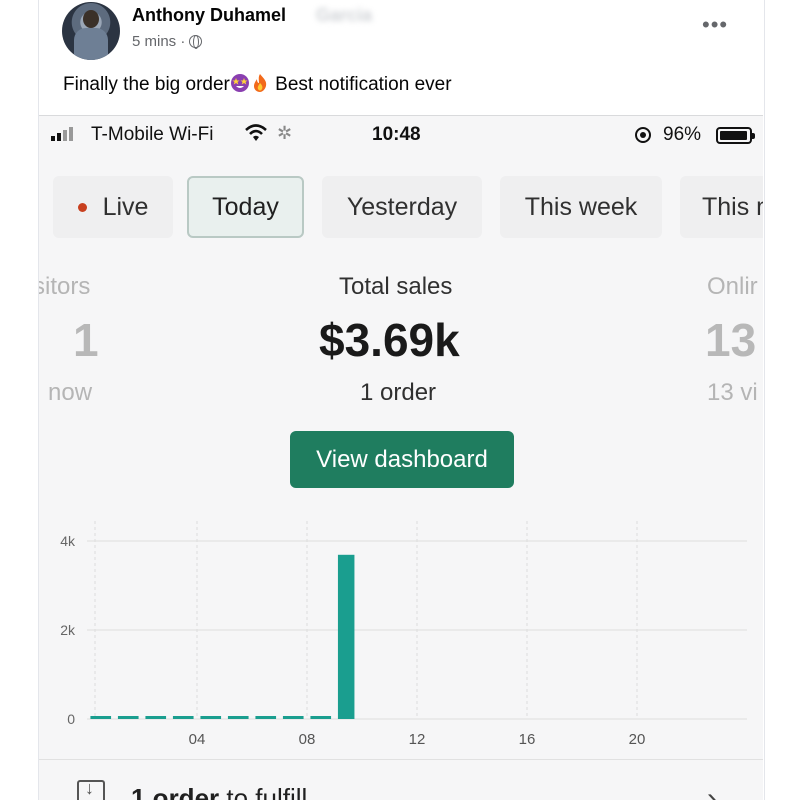  I want to click on x-tick-label: 12, so click(417, 739).